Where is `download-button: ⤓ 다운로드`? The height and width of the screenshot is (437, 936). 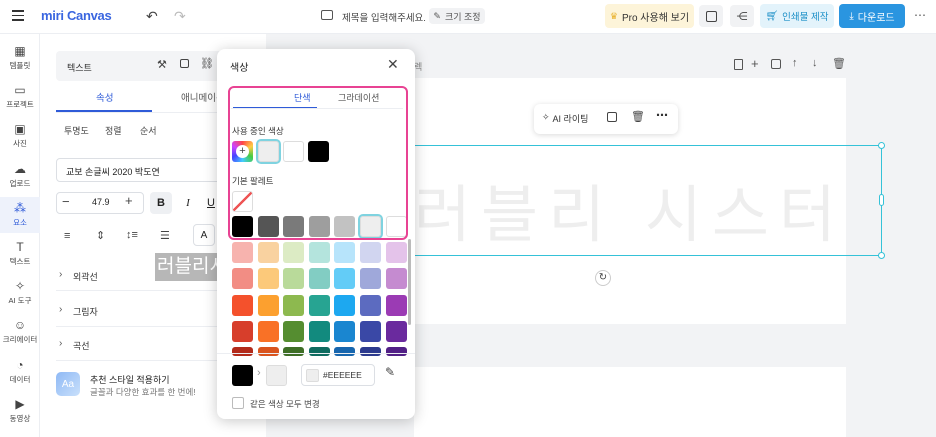 download-button: ⤓ 다운로드 is located at coordinates (872, 16).